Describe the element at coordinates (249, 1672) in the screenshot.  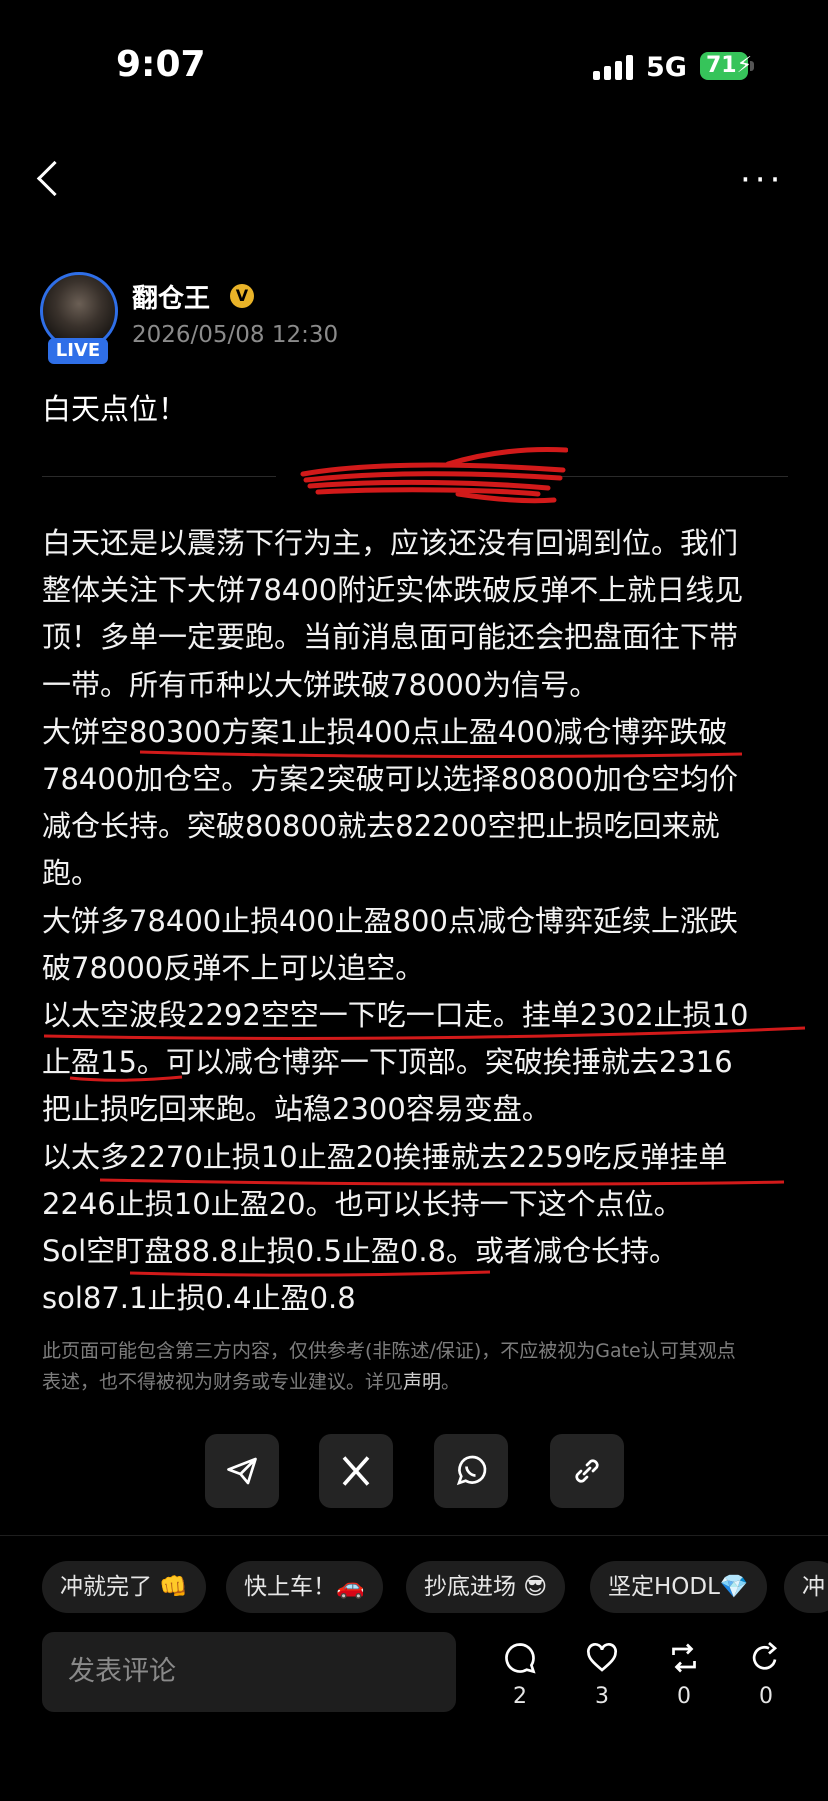
I see `comment-input: 发表评论` at that location.